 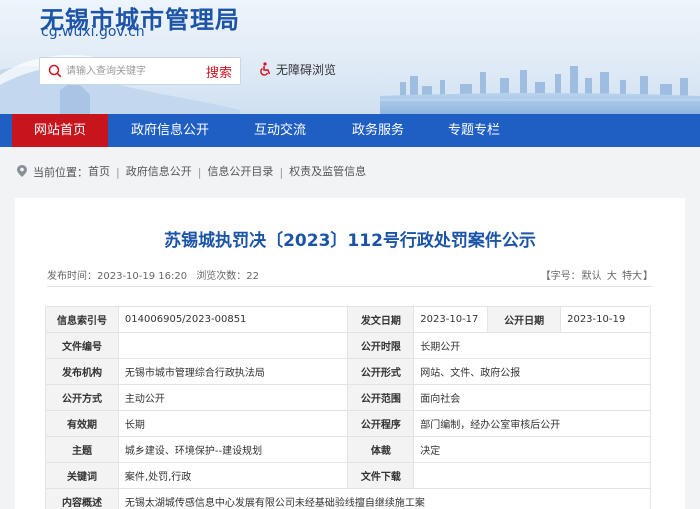 I want to click on table-row: 发布机构 无锡市城市管理综合行政执法局 公开形式 网站、文件、政府公报, so click(x=348, y=371).